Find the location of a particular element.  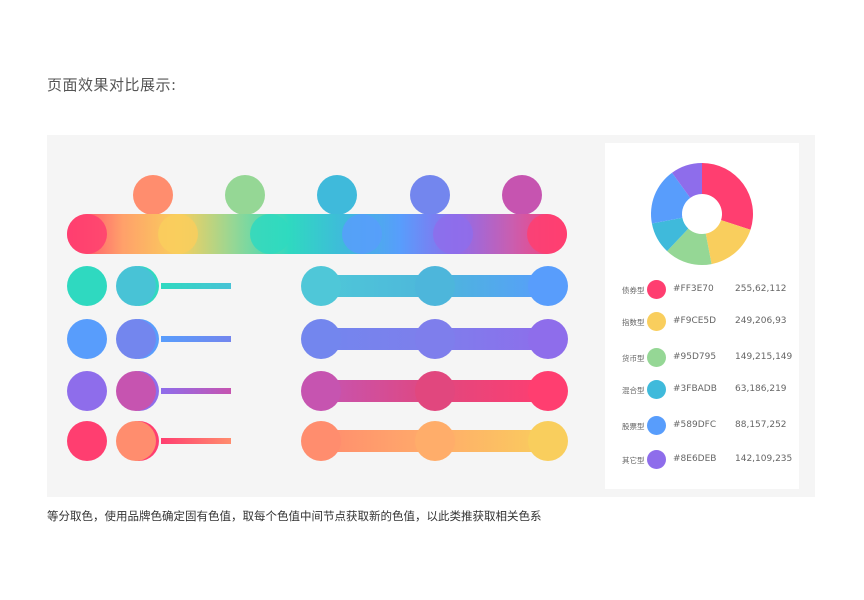

legend-hex: #F9CE5D is located at coordinates (695, 321).